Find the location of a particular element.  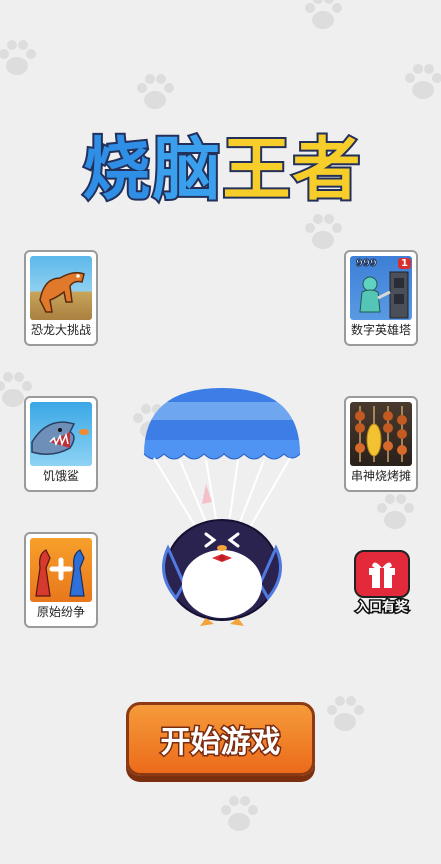

hero-tower-icon: 999 1 is located at coordinates (381, 288).